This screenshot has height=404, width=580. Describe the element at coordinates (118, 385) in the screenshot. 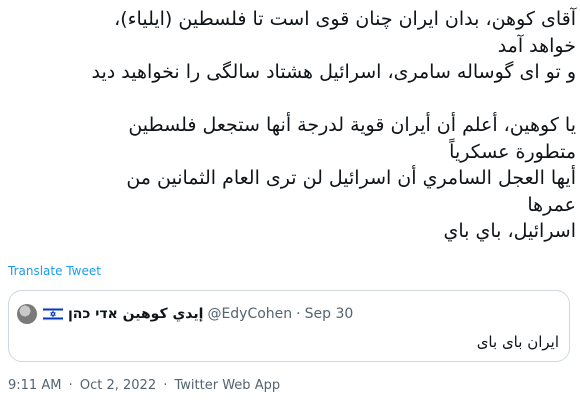

I see `tweet-date: Oct 2, 2022` at that location.